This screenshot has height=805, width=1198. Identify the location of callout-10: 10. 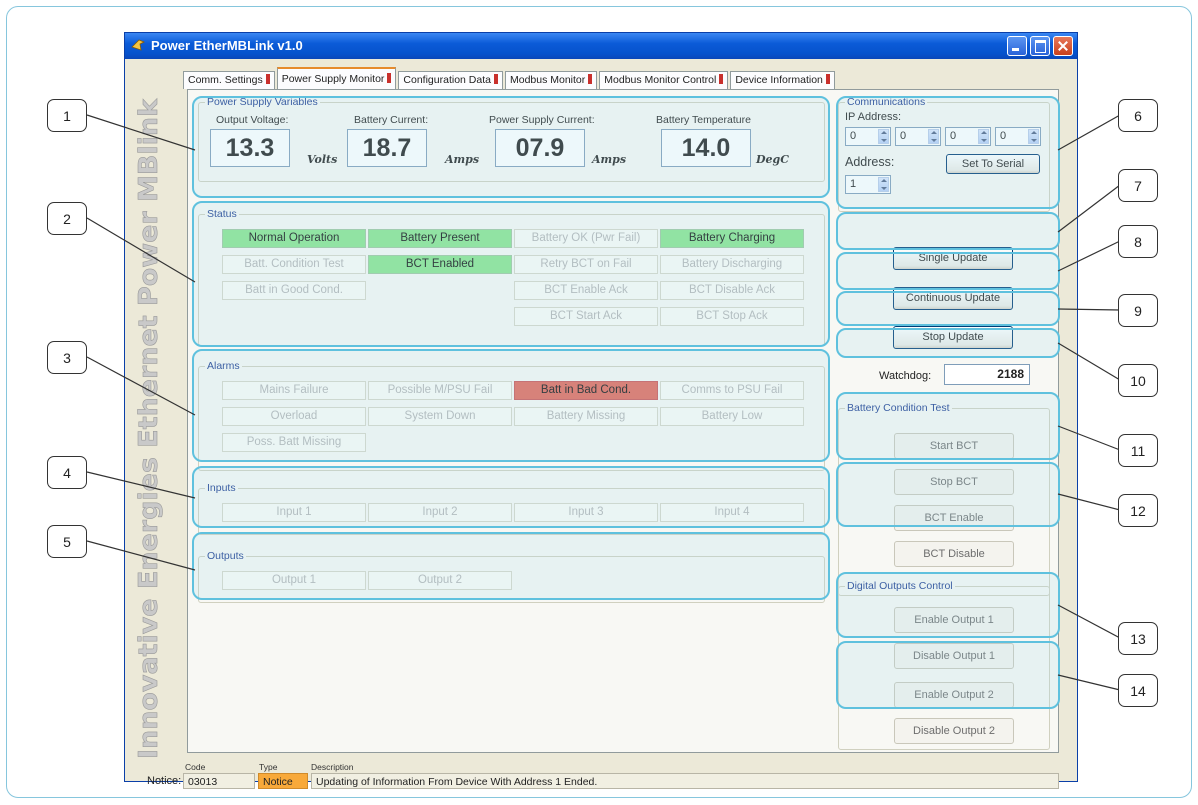
(1138, 380).